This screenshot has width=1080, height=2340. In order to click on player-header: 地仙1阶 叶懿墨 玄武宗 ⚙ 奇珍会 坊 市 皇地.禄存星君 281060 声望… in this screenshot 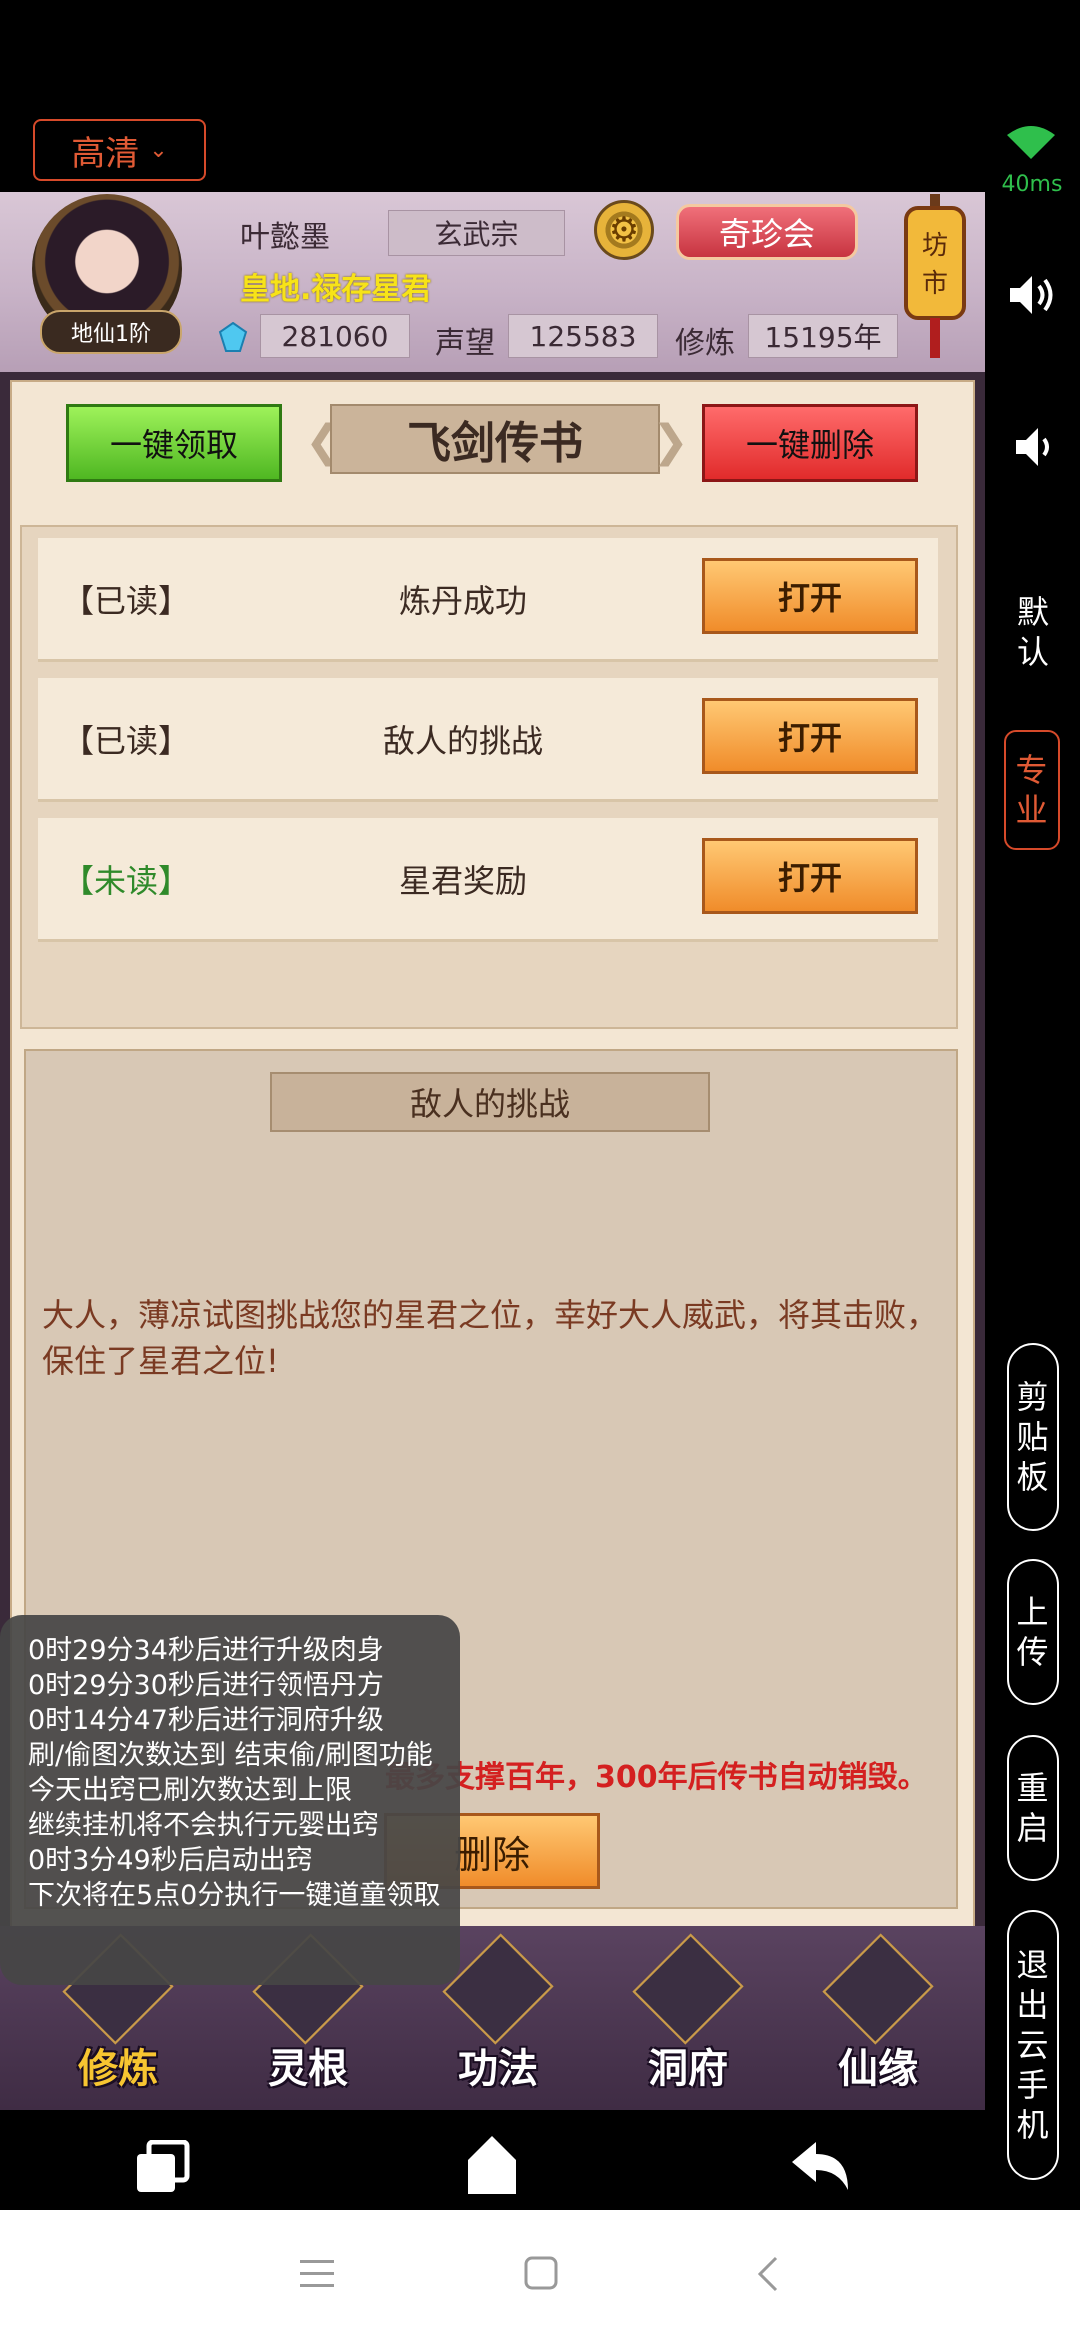, I will do `click(492, 282)`.